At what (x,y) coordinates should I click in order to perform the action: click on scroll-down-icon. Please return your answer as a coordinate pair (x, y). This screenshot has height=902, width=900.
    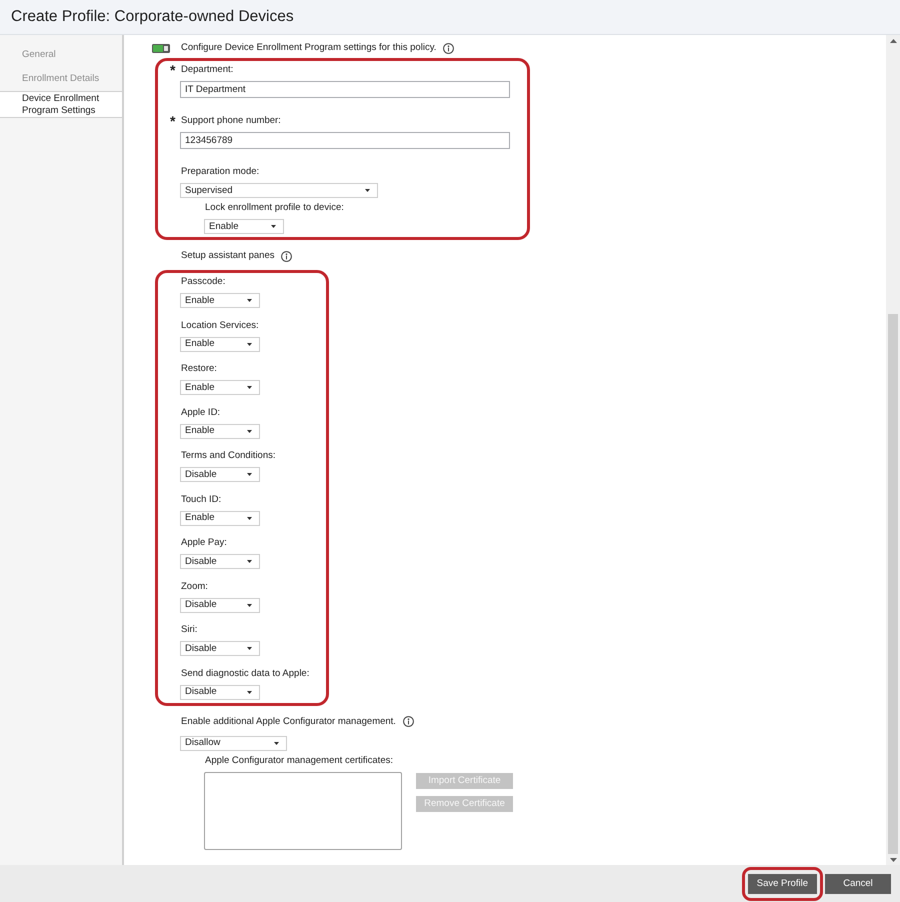
    Looking at the image, I should click on (893, 860).